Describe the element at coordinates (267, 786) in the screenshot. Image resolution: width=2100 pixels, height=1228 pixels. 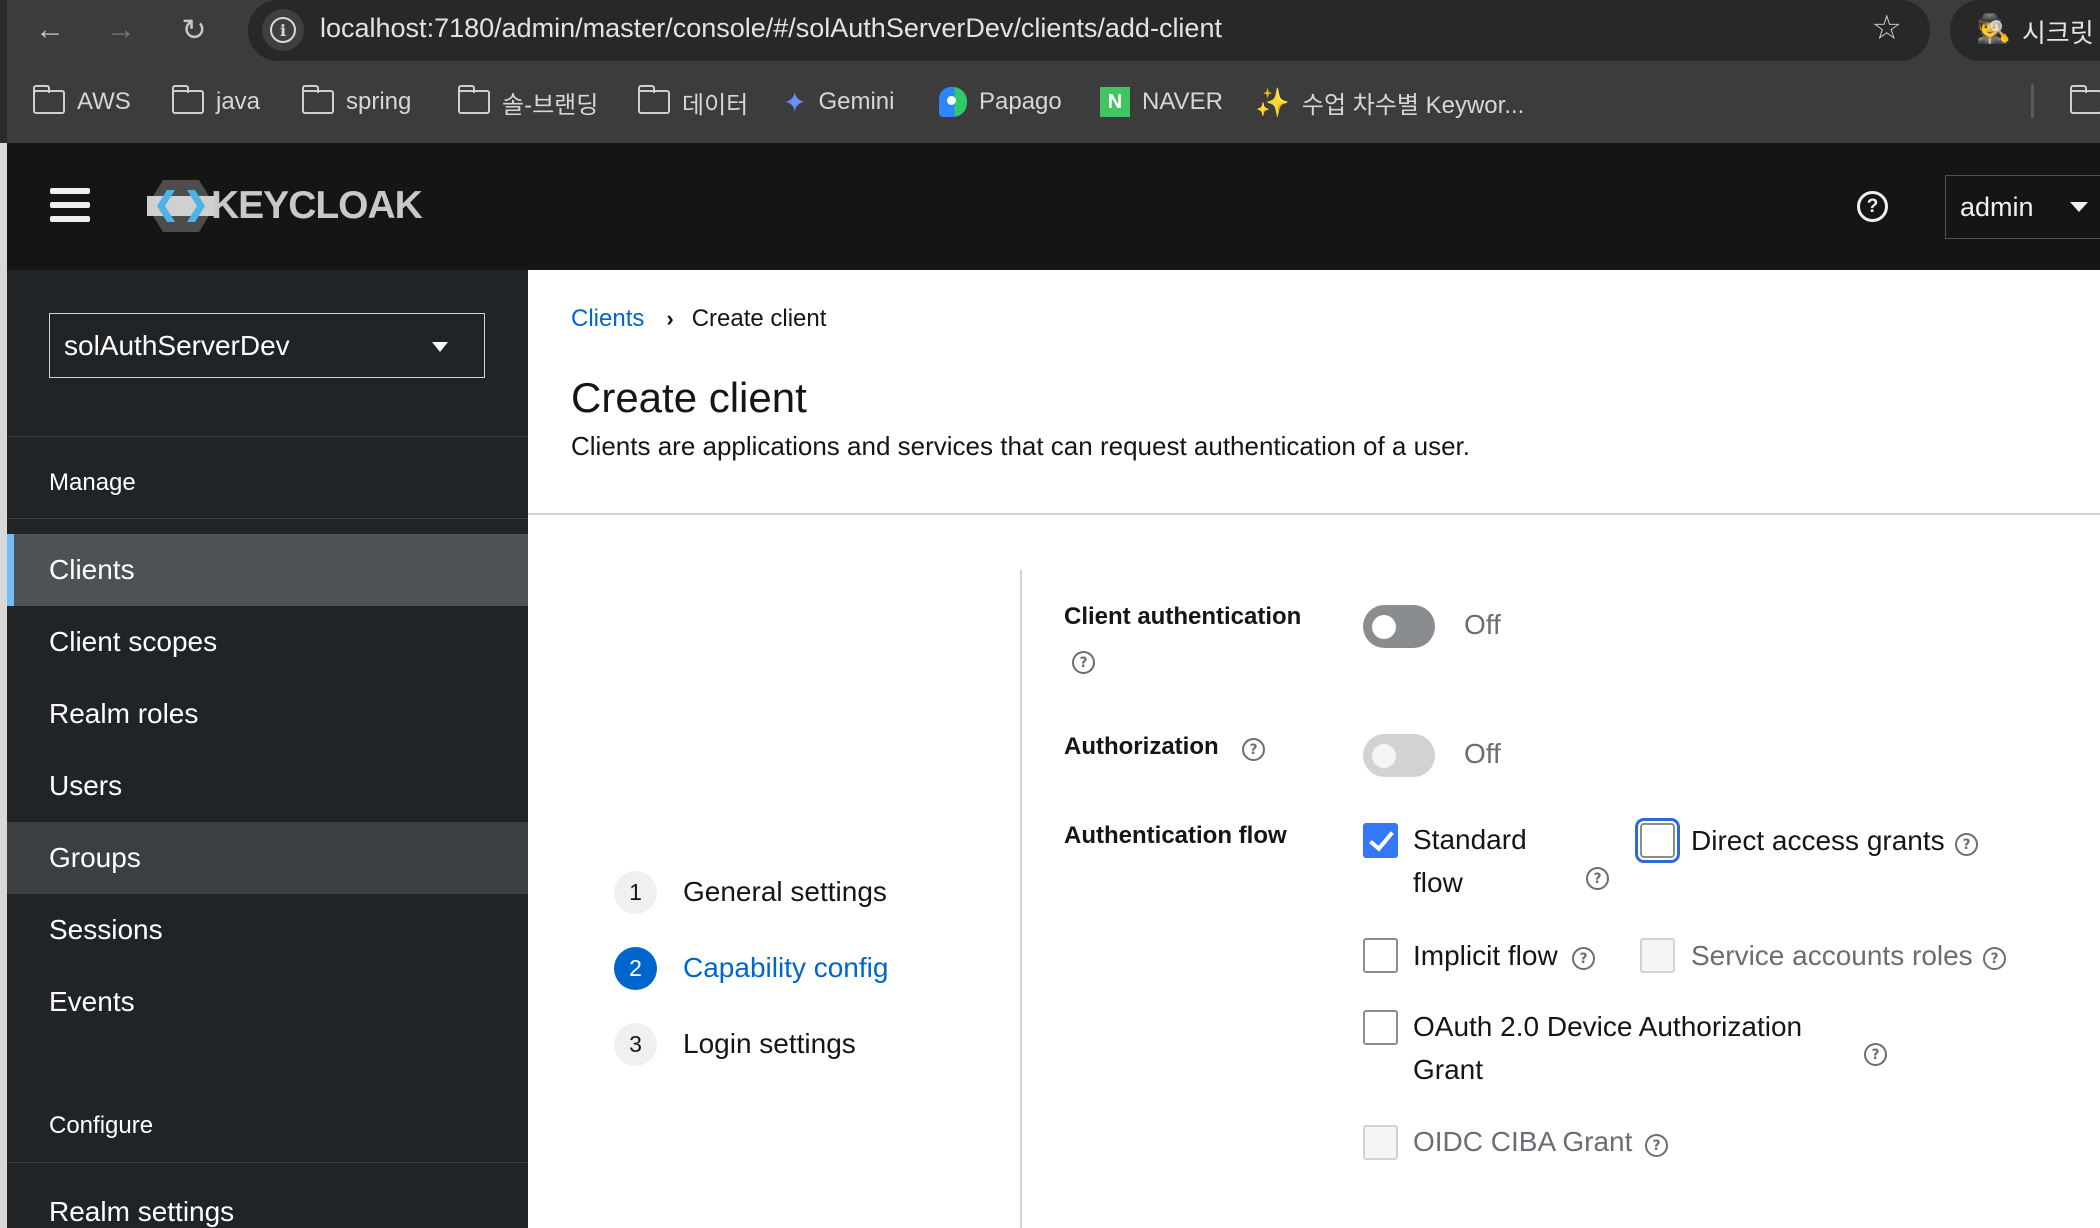
I see `sidebar-item-users: Users` at that location.